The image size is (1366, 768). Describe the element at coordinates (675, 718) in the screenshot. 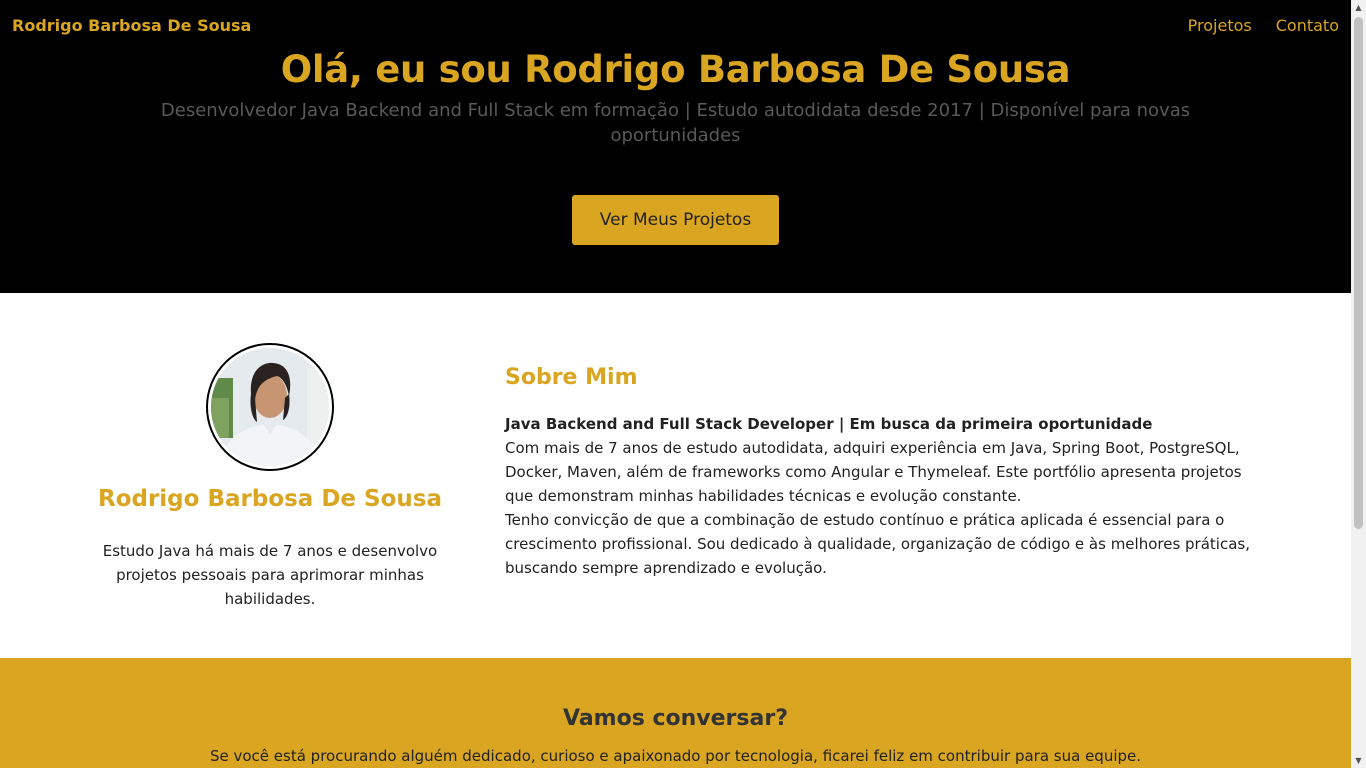

I see `contact-title: Vamos conversar?` at that location.